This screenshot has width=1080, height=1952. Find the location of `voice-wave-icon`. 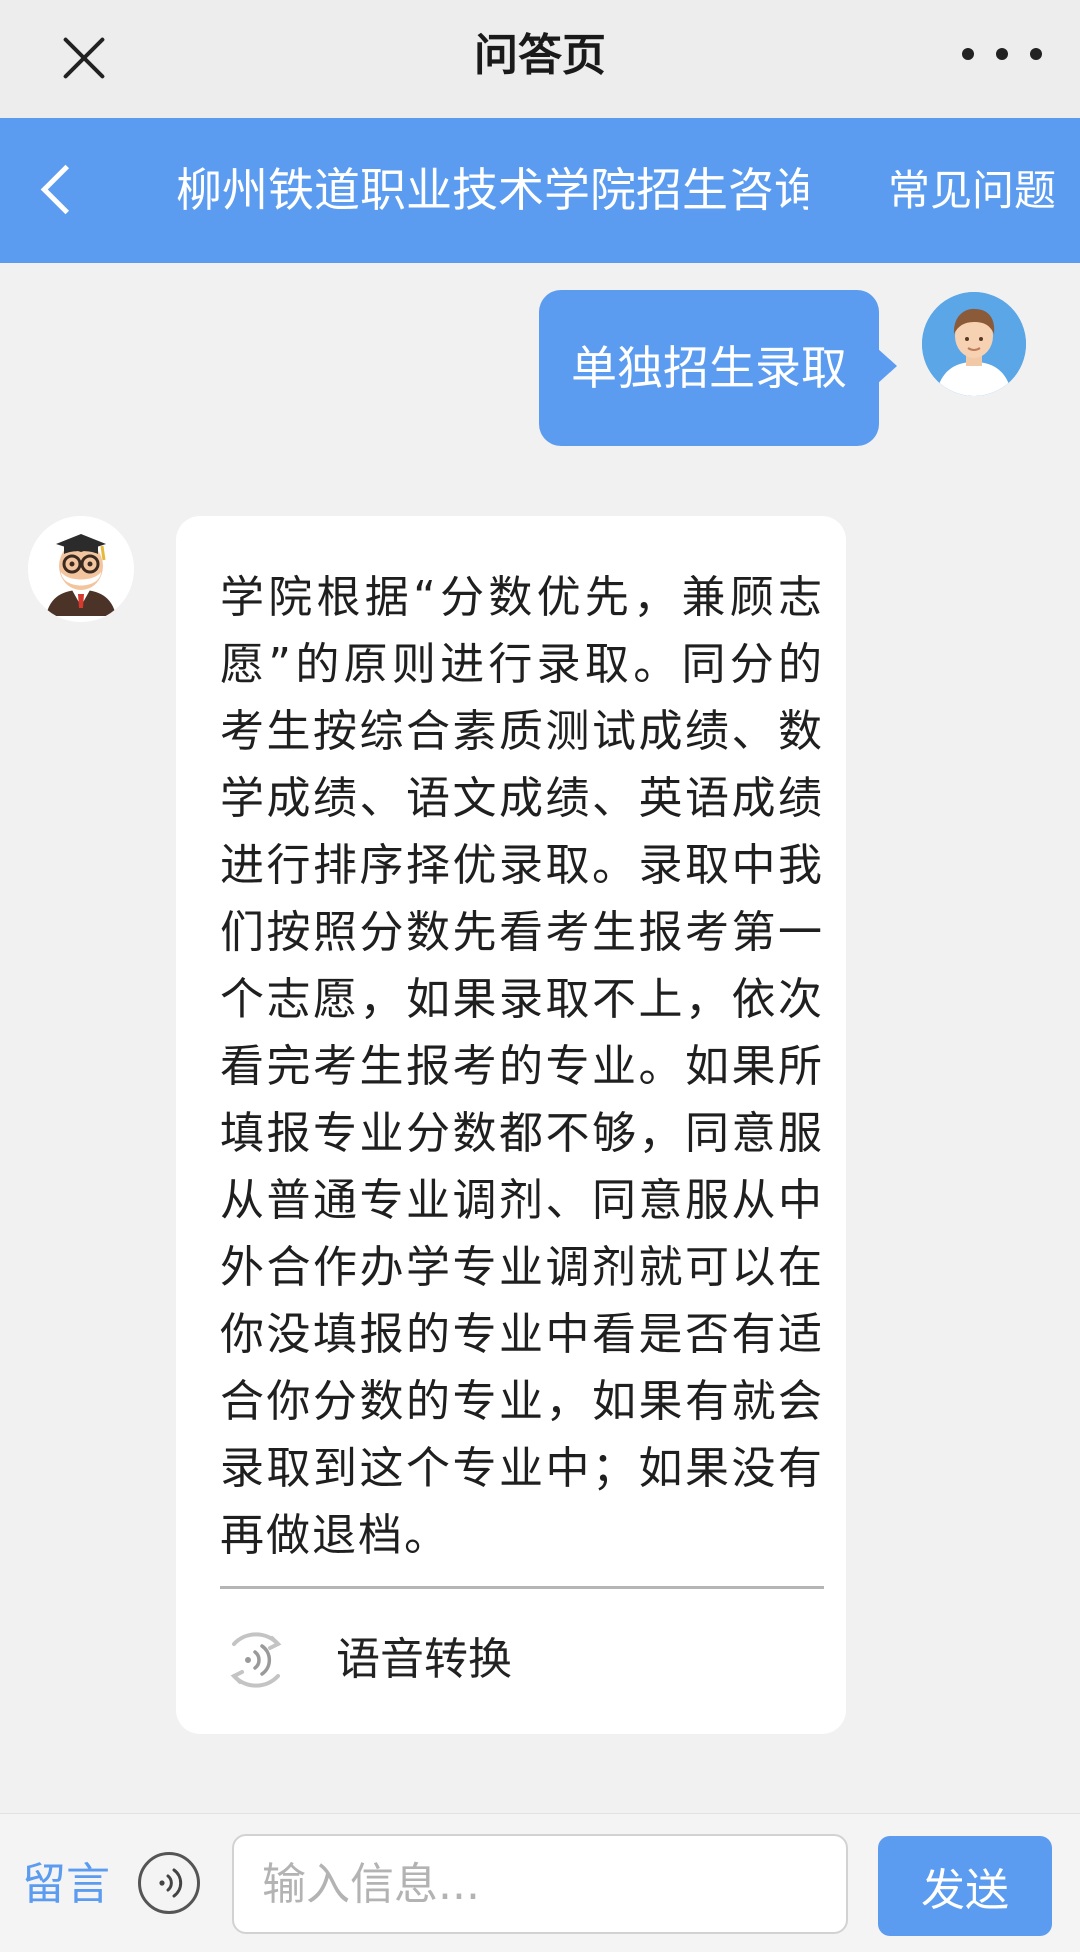

voice-wave-icon is located at coordinates (171, 1883).